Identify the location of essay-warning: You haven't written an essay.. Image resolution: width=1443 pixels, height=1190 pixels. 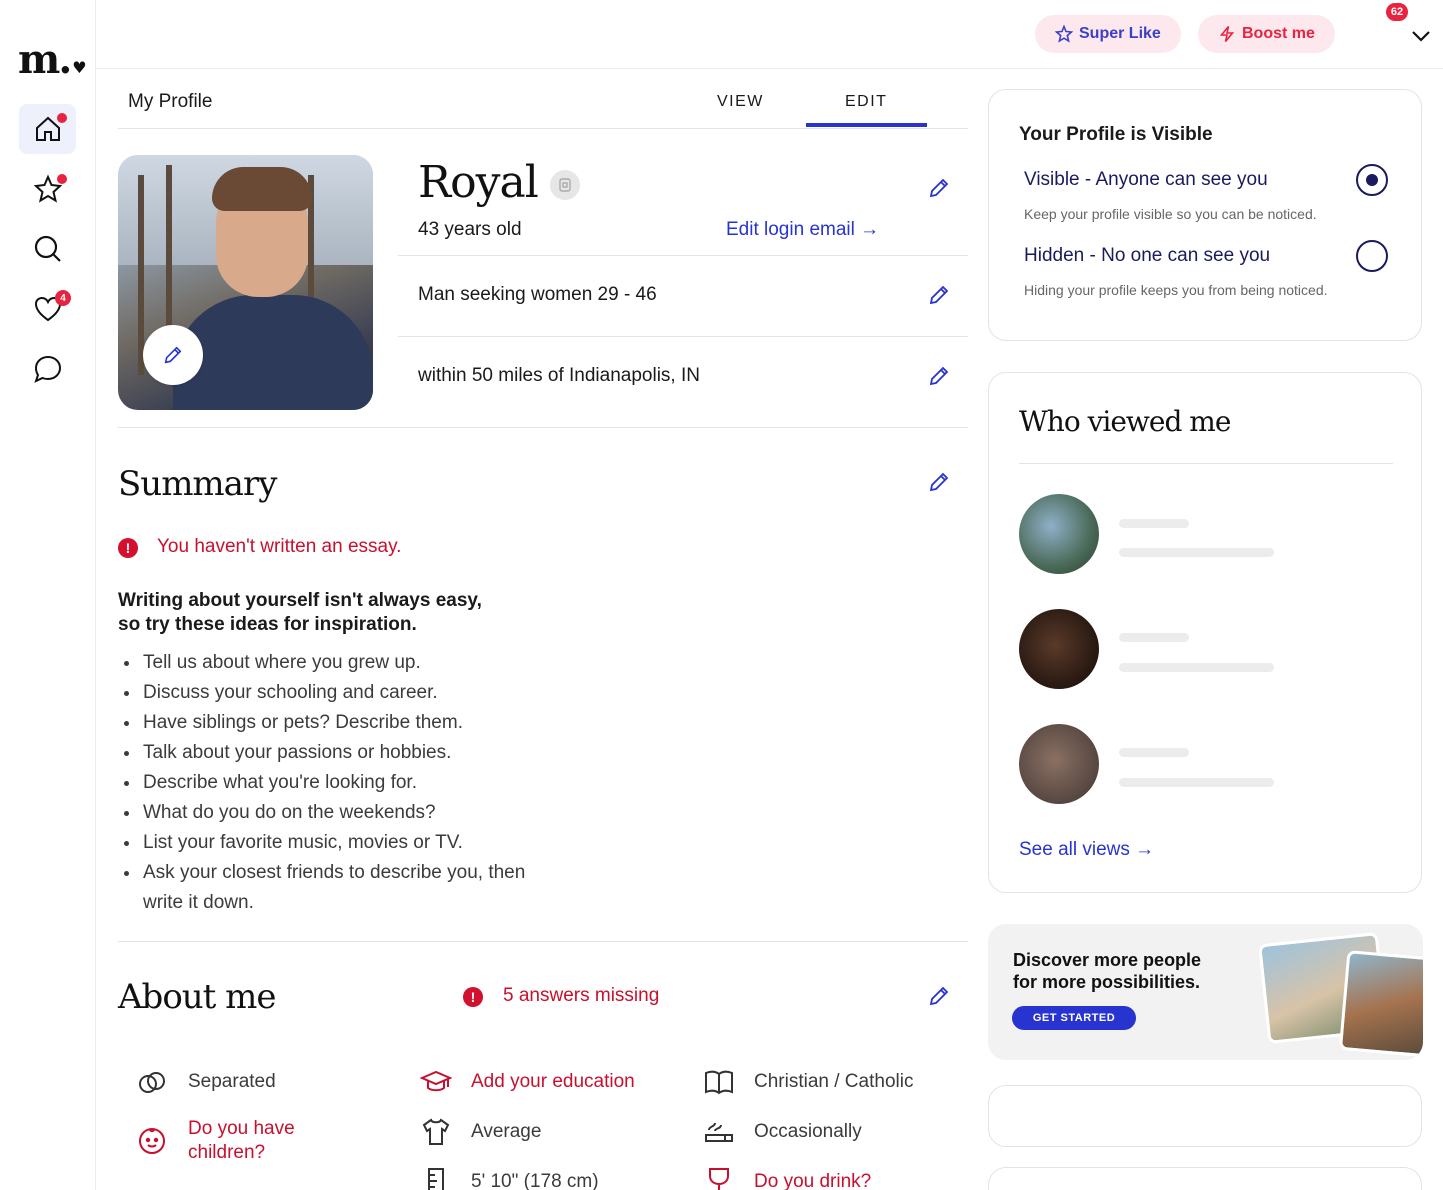
(279, 546).